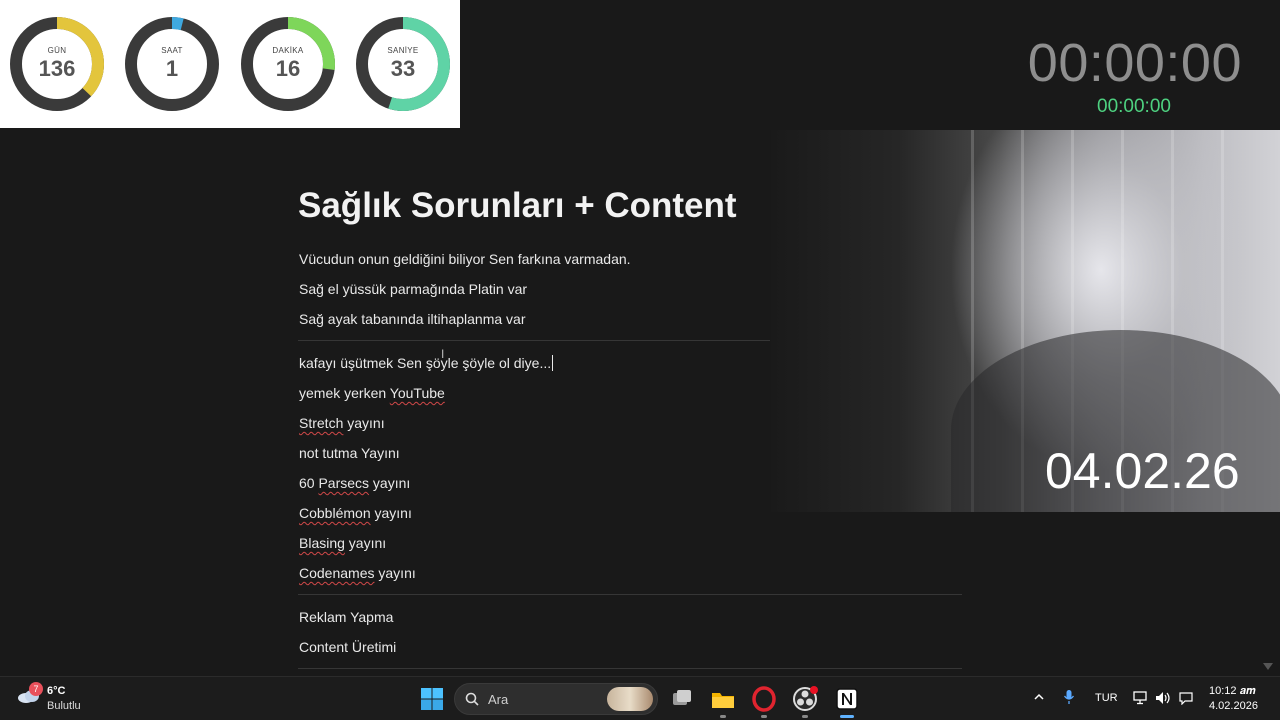 The height and width of the screenshot is (720, 1280). What do you see at coordinates (1163, 698) in the screenshot?
I see `volume-icon` at bounding box center [1163, 698].